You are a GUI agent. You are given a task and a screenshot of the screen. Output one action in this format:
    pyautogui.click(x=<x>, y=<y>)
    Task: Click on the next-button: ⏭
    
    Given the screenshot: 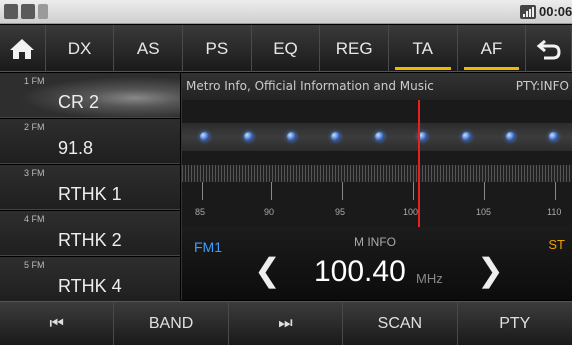 What is the action you would take?
    pyautogui.click(x=286, y=323)
    